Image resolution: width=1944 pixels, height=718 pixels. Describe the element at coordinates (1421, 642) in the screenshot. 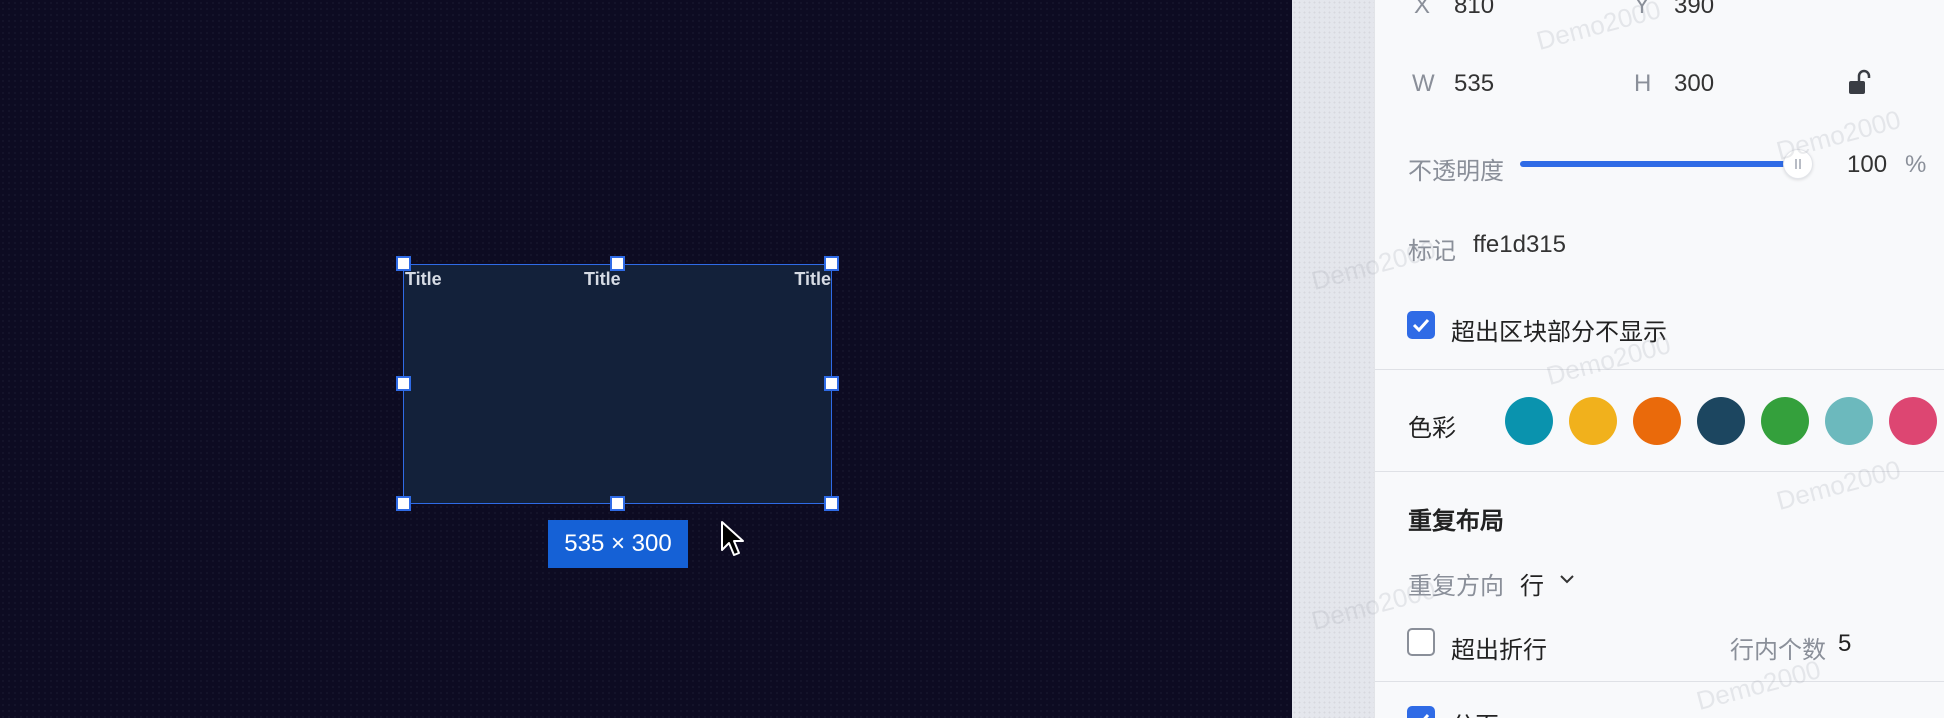

I see `wrap-checkbox` at that location.